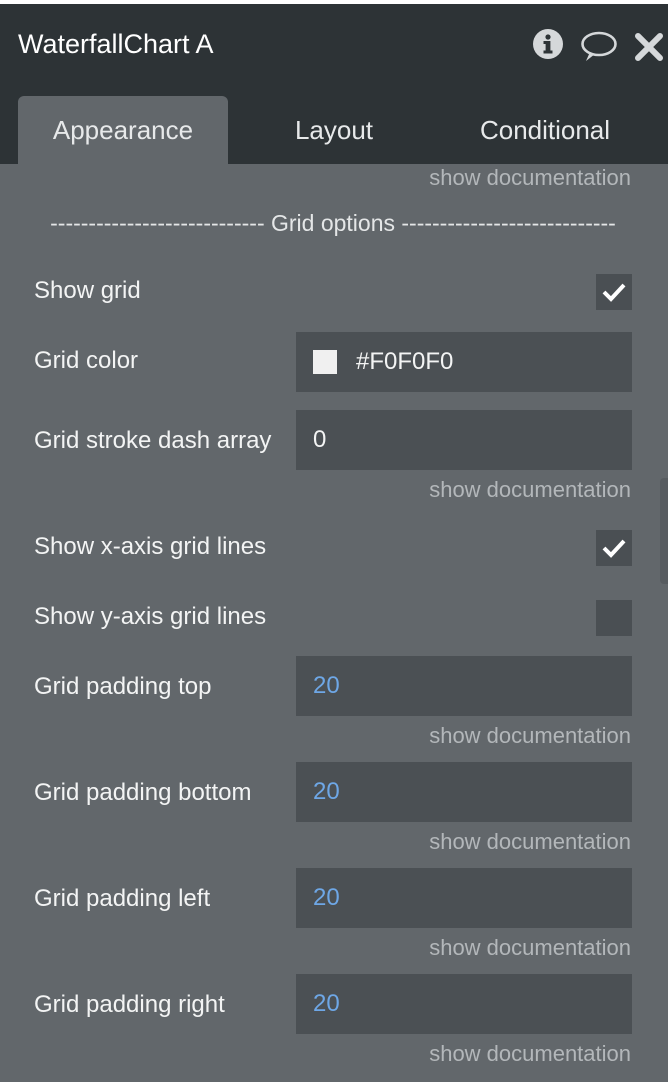 This screenshot has width=668, height=1082. Describe the element at coordinates (326, 791) in the screenshot. I see `grid-padding-bottom-value: 20` at that location.